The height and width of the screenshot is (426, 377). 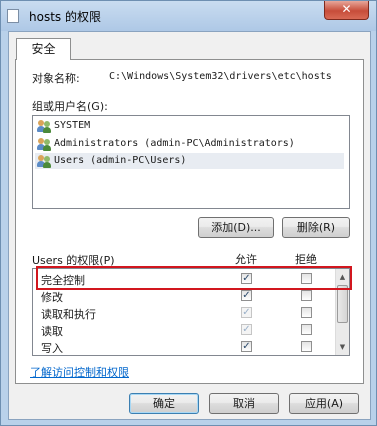 What do you see at coordinates (43, 49) in the screenshot?
I see `tab-security: 安全` at bounding box center [43, 49].